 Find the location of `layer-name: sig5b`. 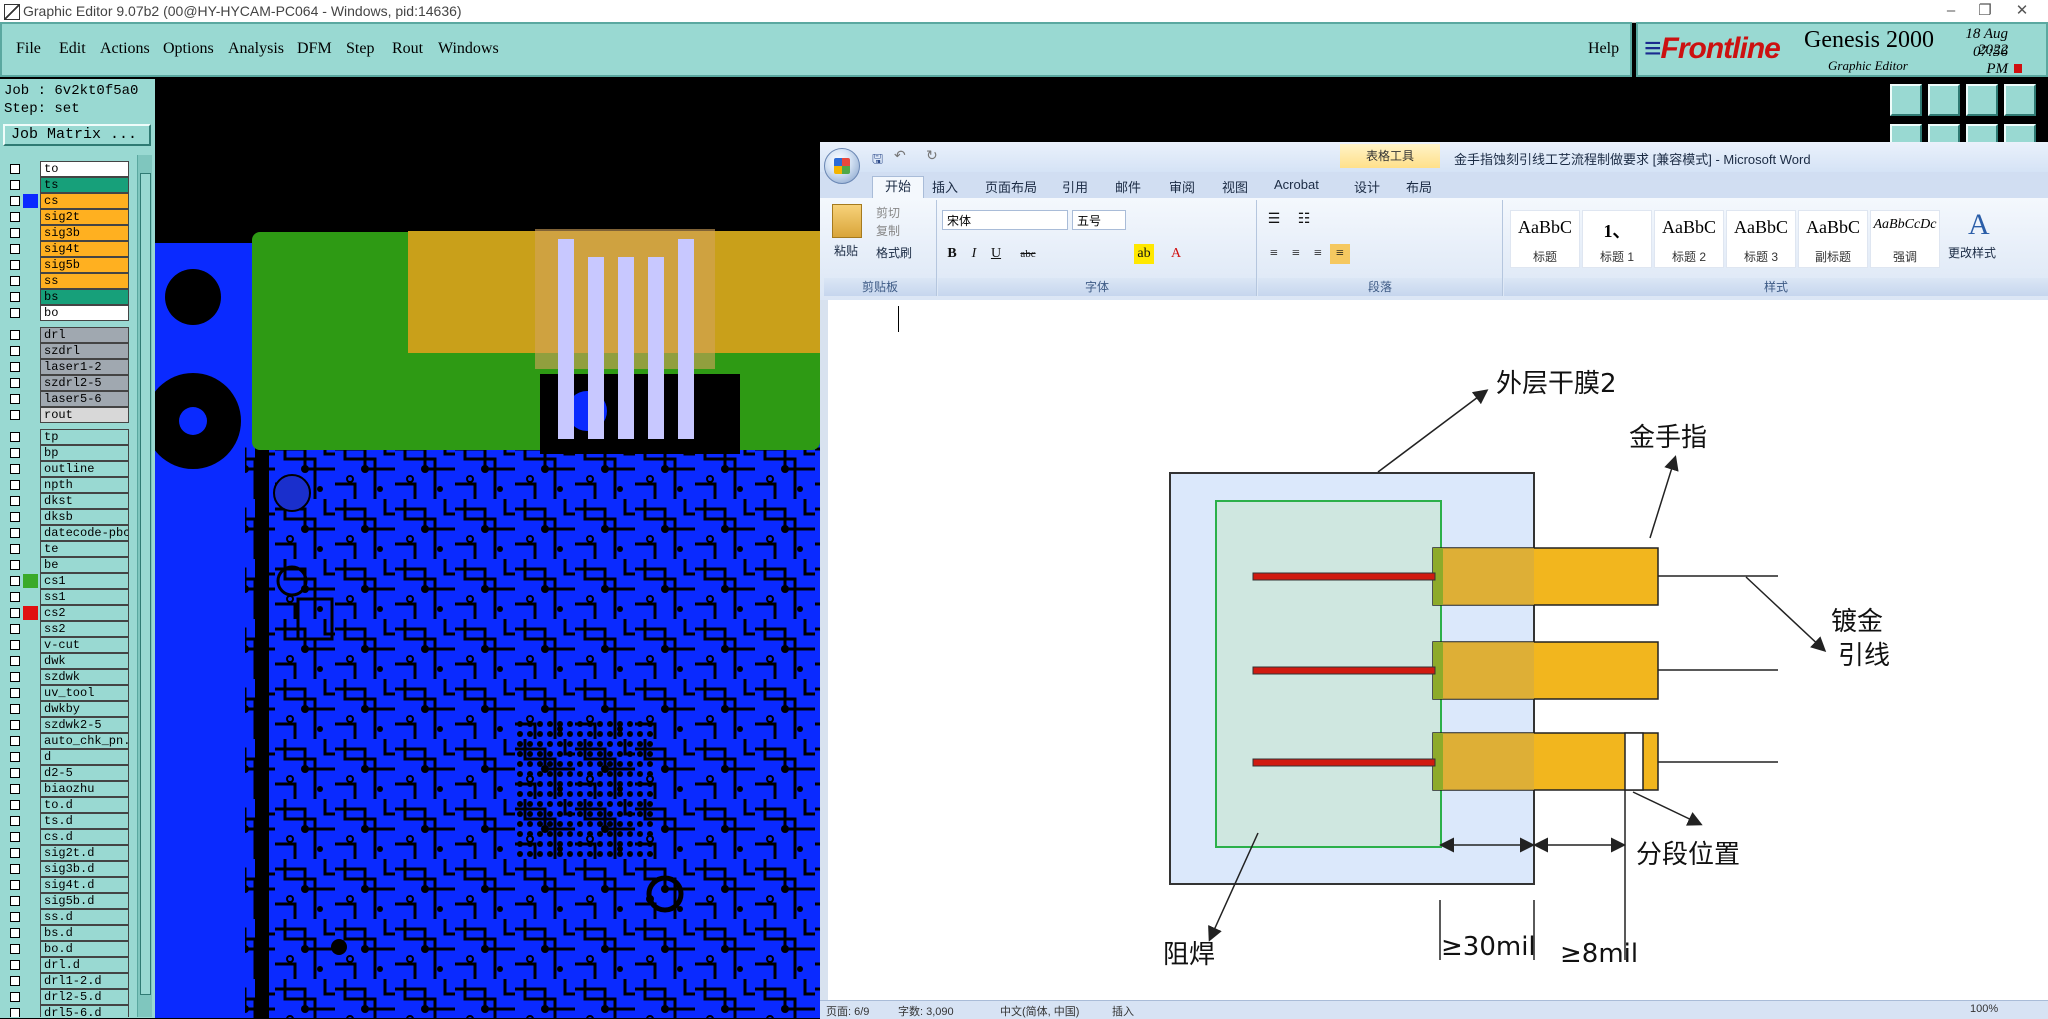

layer-name: sig5b is located at coordinates (84, 265).